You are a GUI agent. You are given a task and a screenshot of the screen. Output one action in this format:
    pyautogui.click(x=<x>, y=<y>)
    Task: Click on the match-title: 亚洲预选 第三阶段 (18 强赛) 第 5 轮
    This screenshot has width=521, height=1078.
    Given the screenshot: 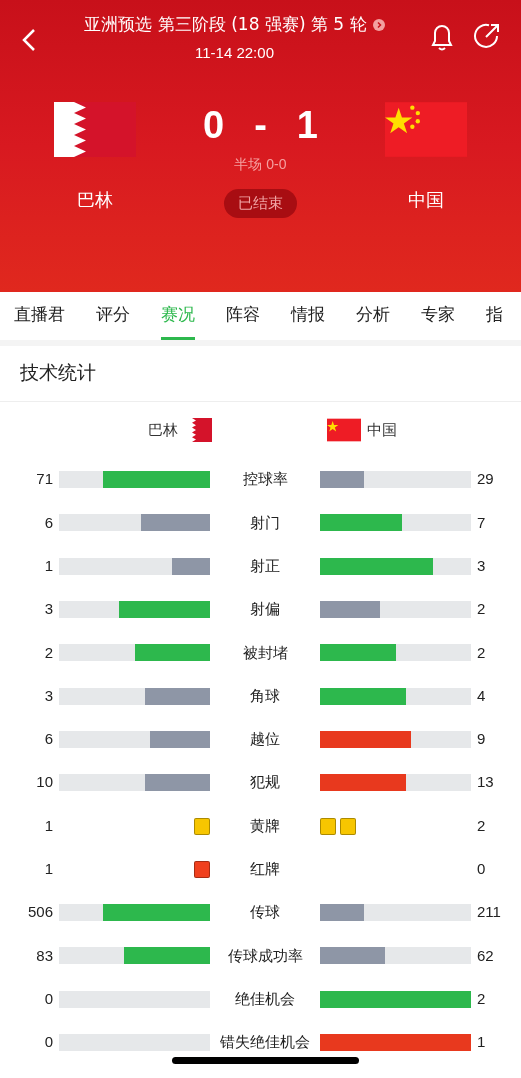 What is the action you would take?
    pyautogui.click(x=225, y=24)
    